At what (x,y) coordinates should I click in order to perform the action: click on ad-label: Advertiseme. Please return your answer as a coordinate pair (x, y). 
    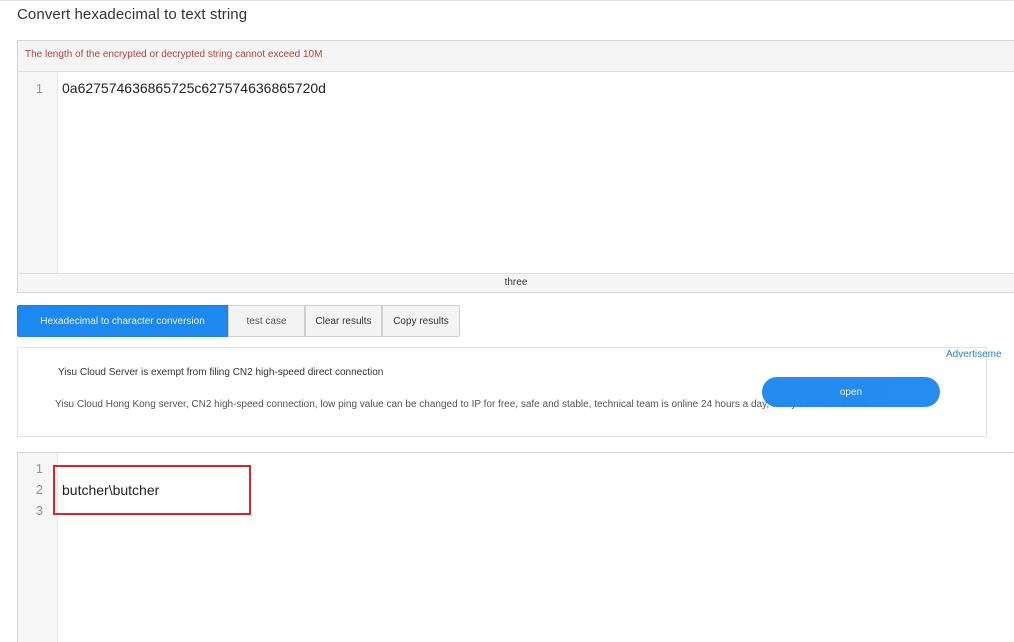
    Looking at the image, I should click on (974, 354).